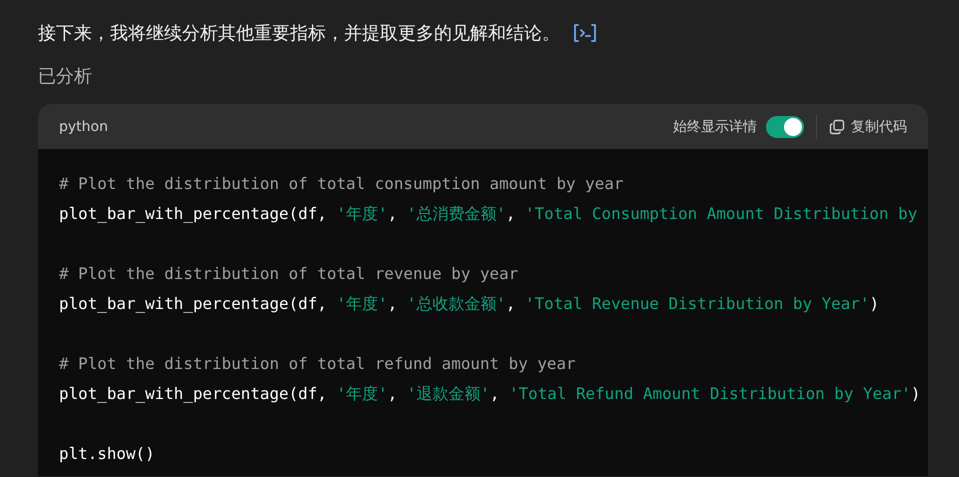 The width and height of the screenshot is (959, 477). I want to click on code-line: # Plot the distribution of total consumption amount by year, so click(341, 184).